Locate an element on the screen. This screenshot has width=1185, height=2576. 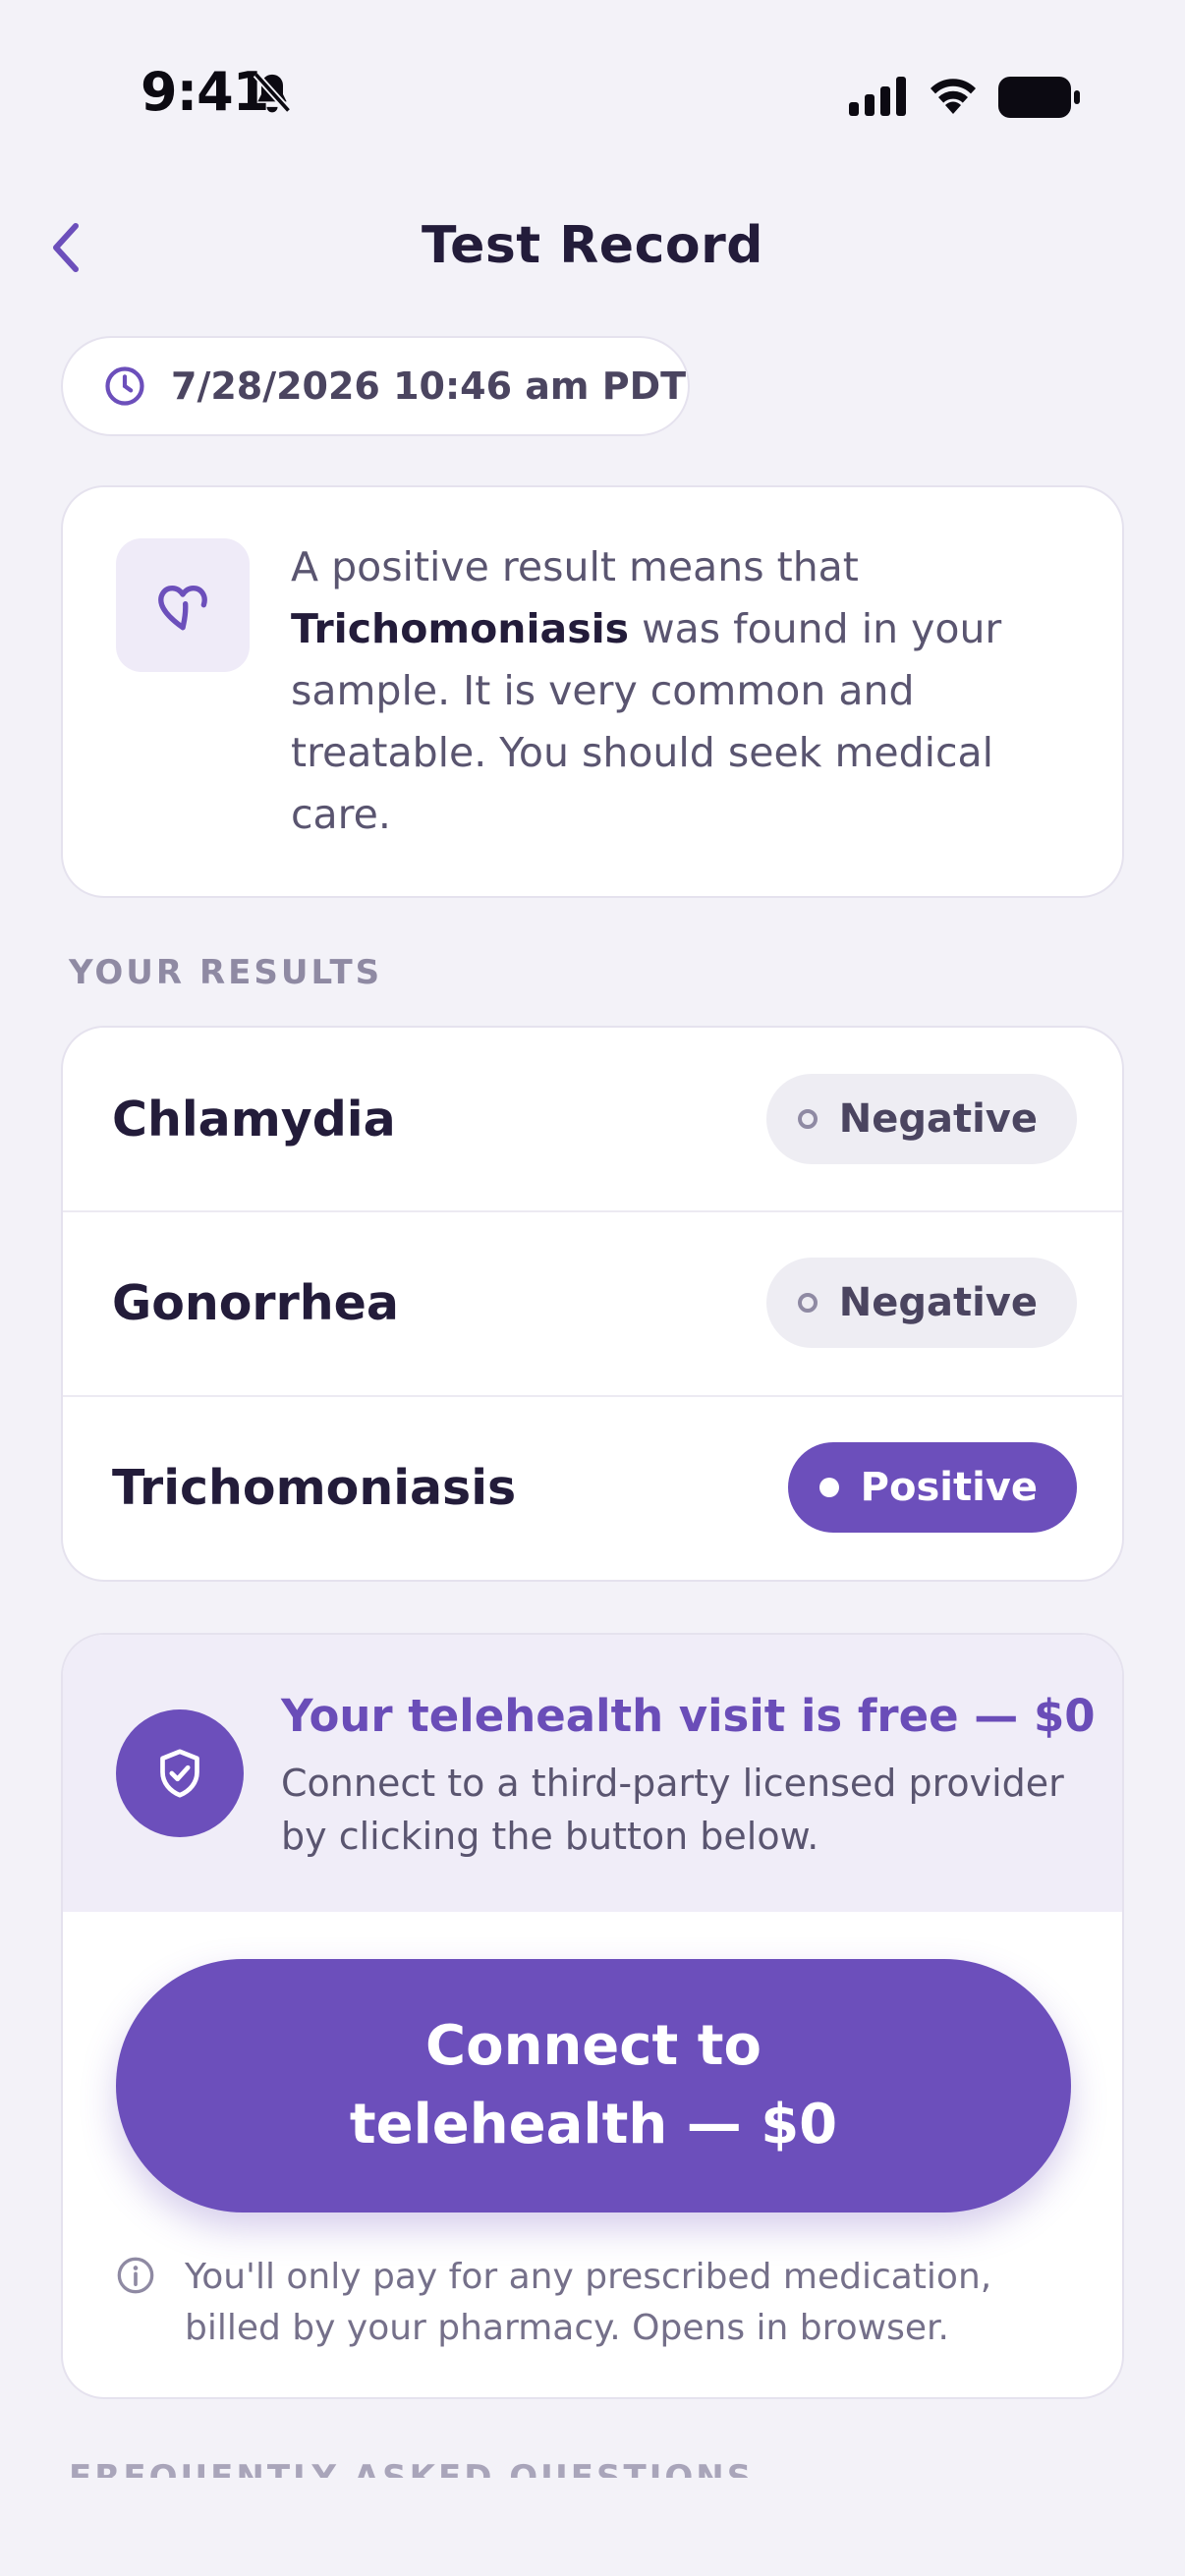
section-label-results: YOUR RESULTS is located at coordinates (226, 972).